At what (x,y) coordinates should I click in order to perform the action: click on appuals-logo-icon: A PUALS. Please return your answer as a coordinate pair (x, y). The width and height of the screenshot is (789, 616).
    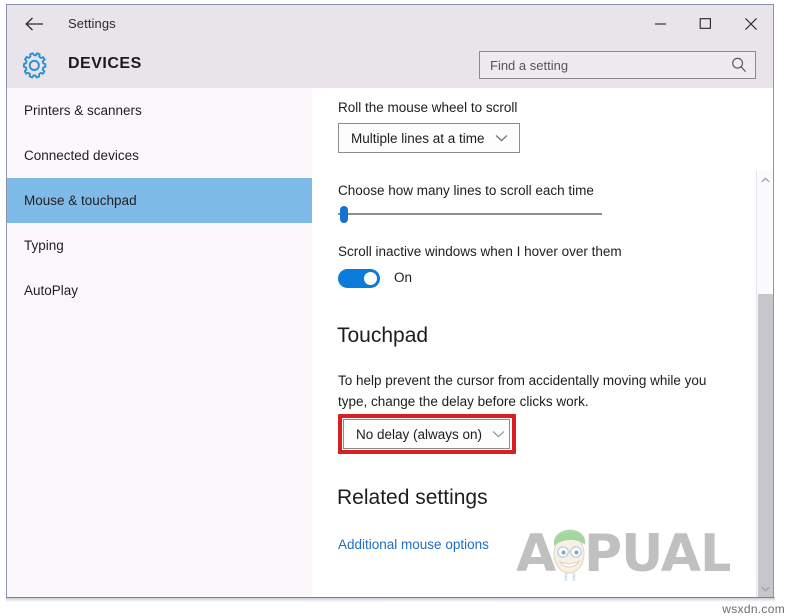
    Looking at the image, I should click on (636, 554).